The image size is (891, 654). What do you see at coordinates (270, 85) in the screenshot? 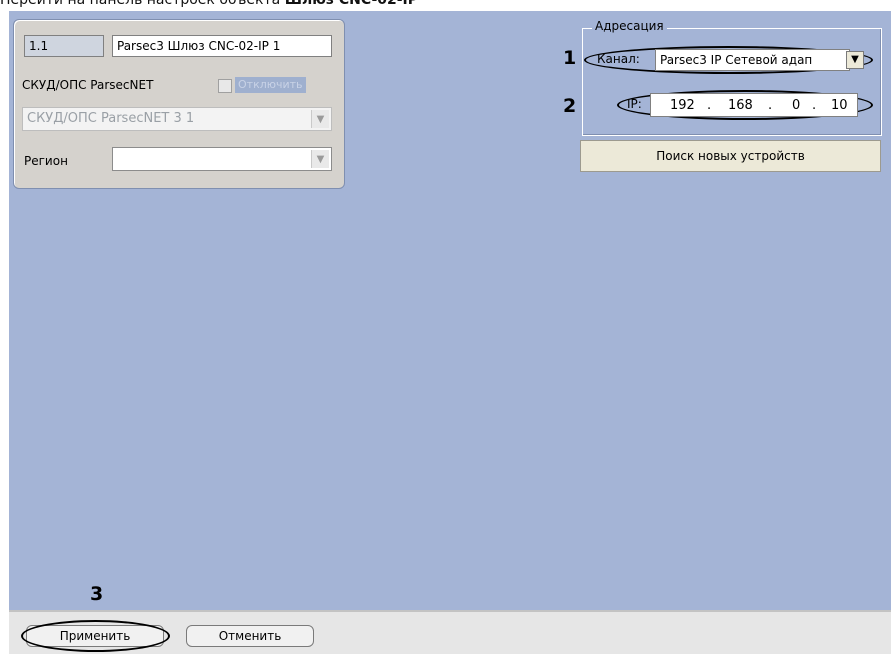
I see `disable-label: Отключить` at bounding box center [270, 85].